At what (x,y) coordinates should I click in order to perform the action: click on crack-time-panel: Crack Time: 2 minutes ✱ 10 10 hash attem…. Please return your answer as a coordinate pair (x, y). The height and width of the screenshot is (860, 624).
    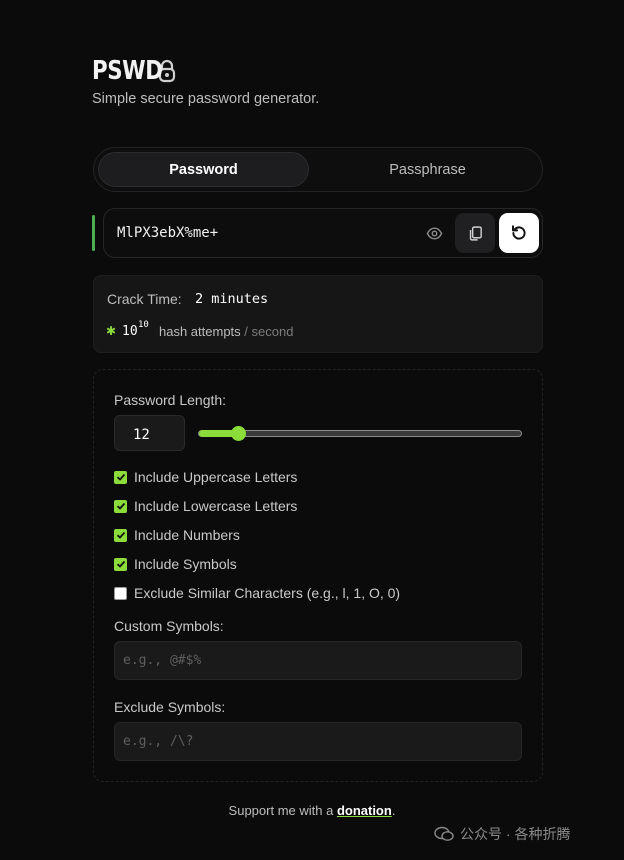
    Looking at the image, I should click on (318, 314).